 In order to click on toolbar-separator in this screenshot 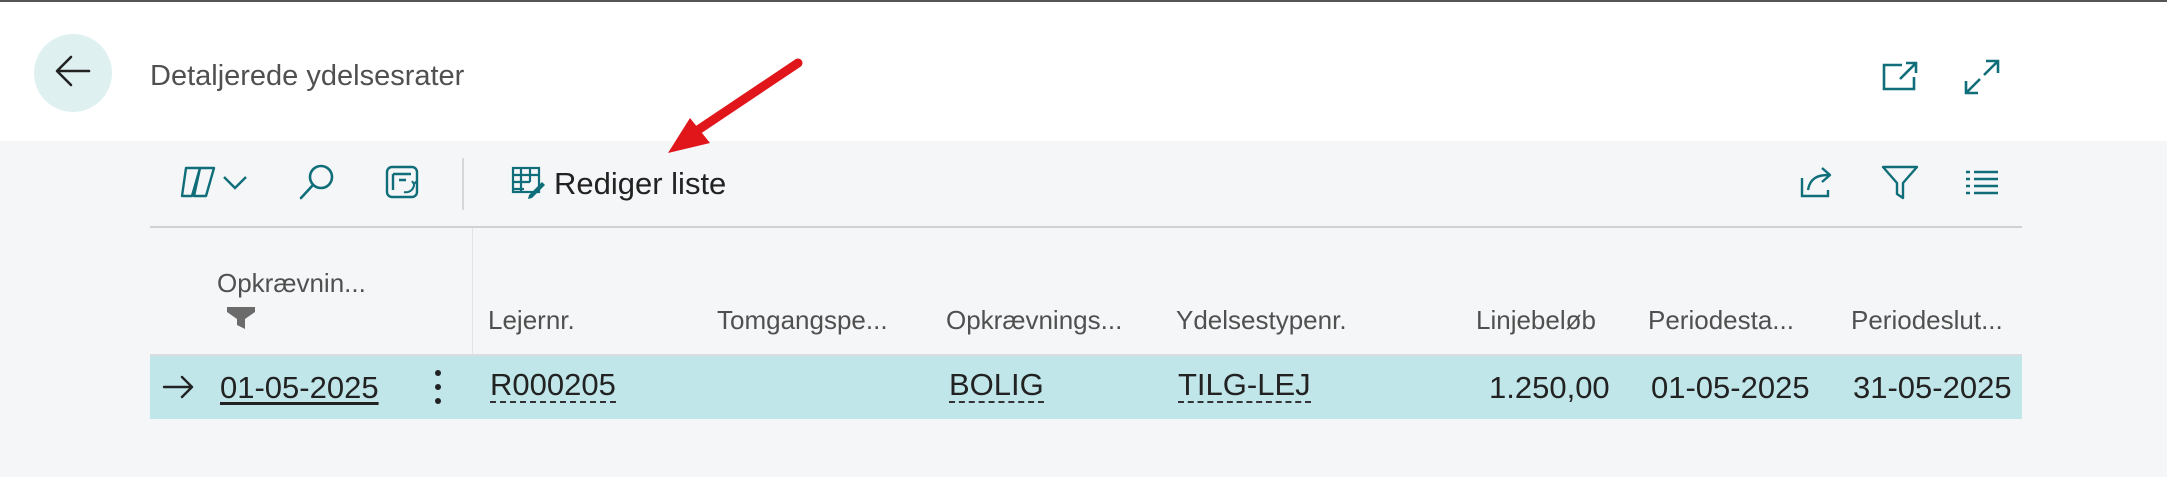, I will do `click(463, 184)`.